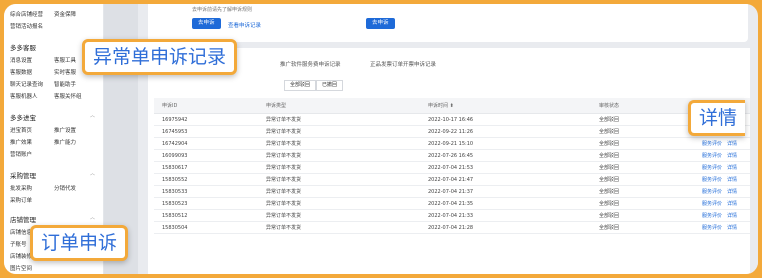 The width and height of the screenshot is (762, 278). I want to click on sidebar-item-label: 智能助手, so click(65, 84).